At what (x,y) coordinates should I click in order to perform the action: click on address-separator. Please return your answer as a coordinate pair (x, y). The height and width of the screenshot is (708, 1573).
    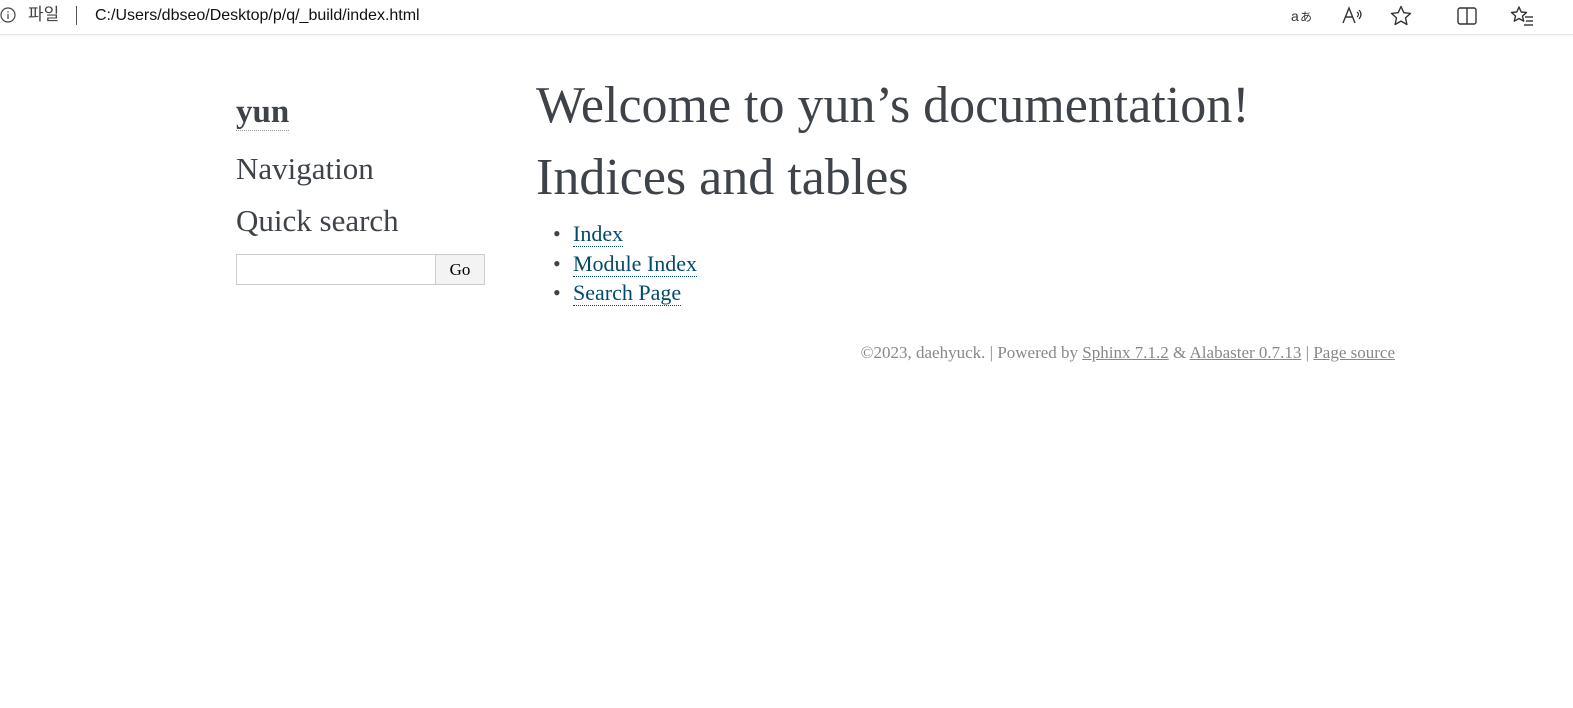
    Looking at the image, I should click on (76, 15).